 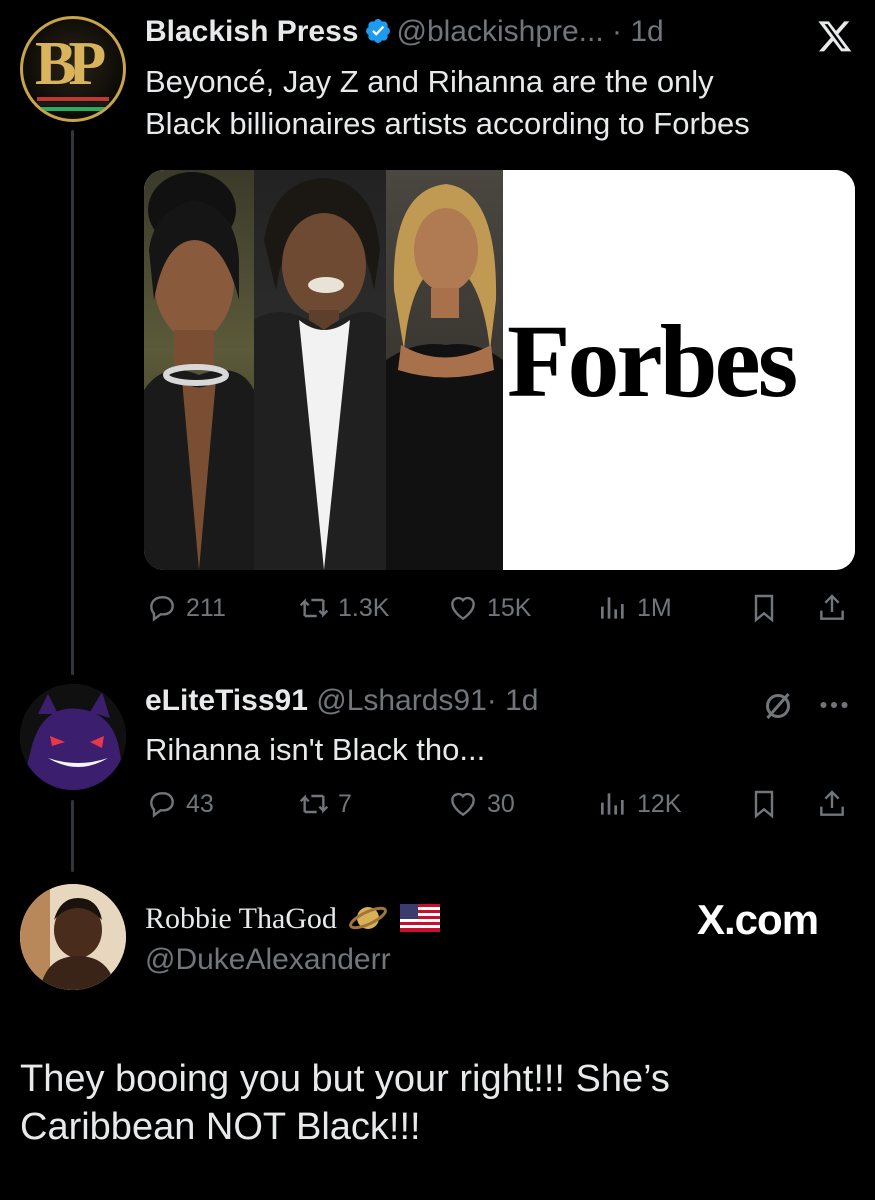 I want to click on tweet3-handle-row: @DukeAlexanderr, so click(x=268, y=960).